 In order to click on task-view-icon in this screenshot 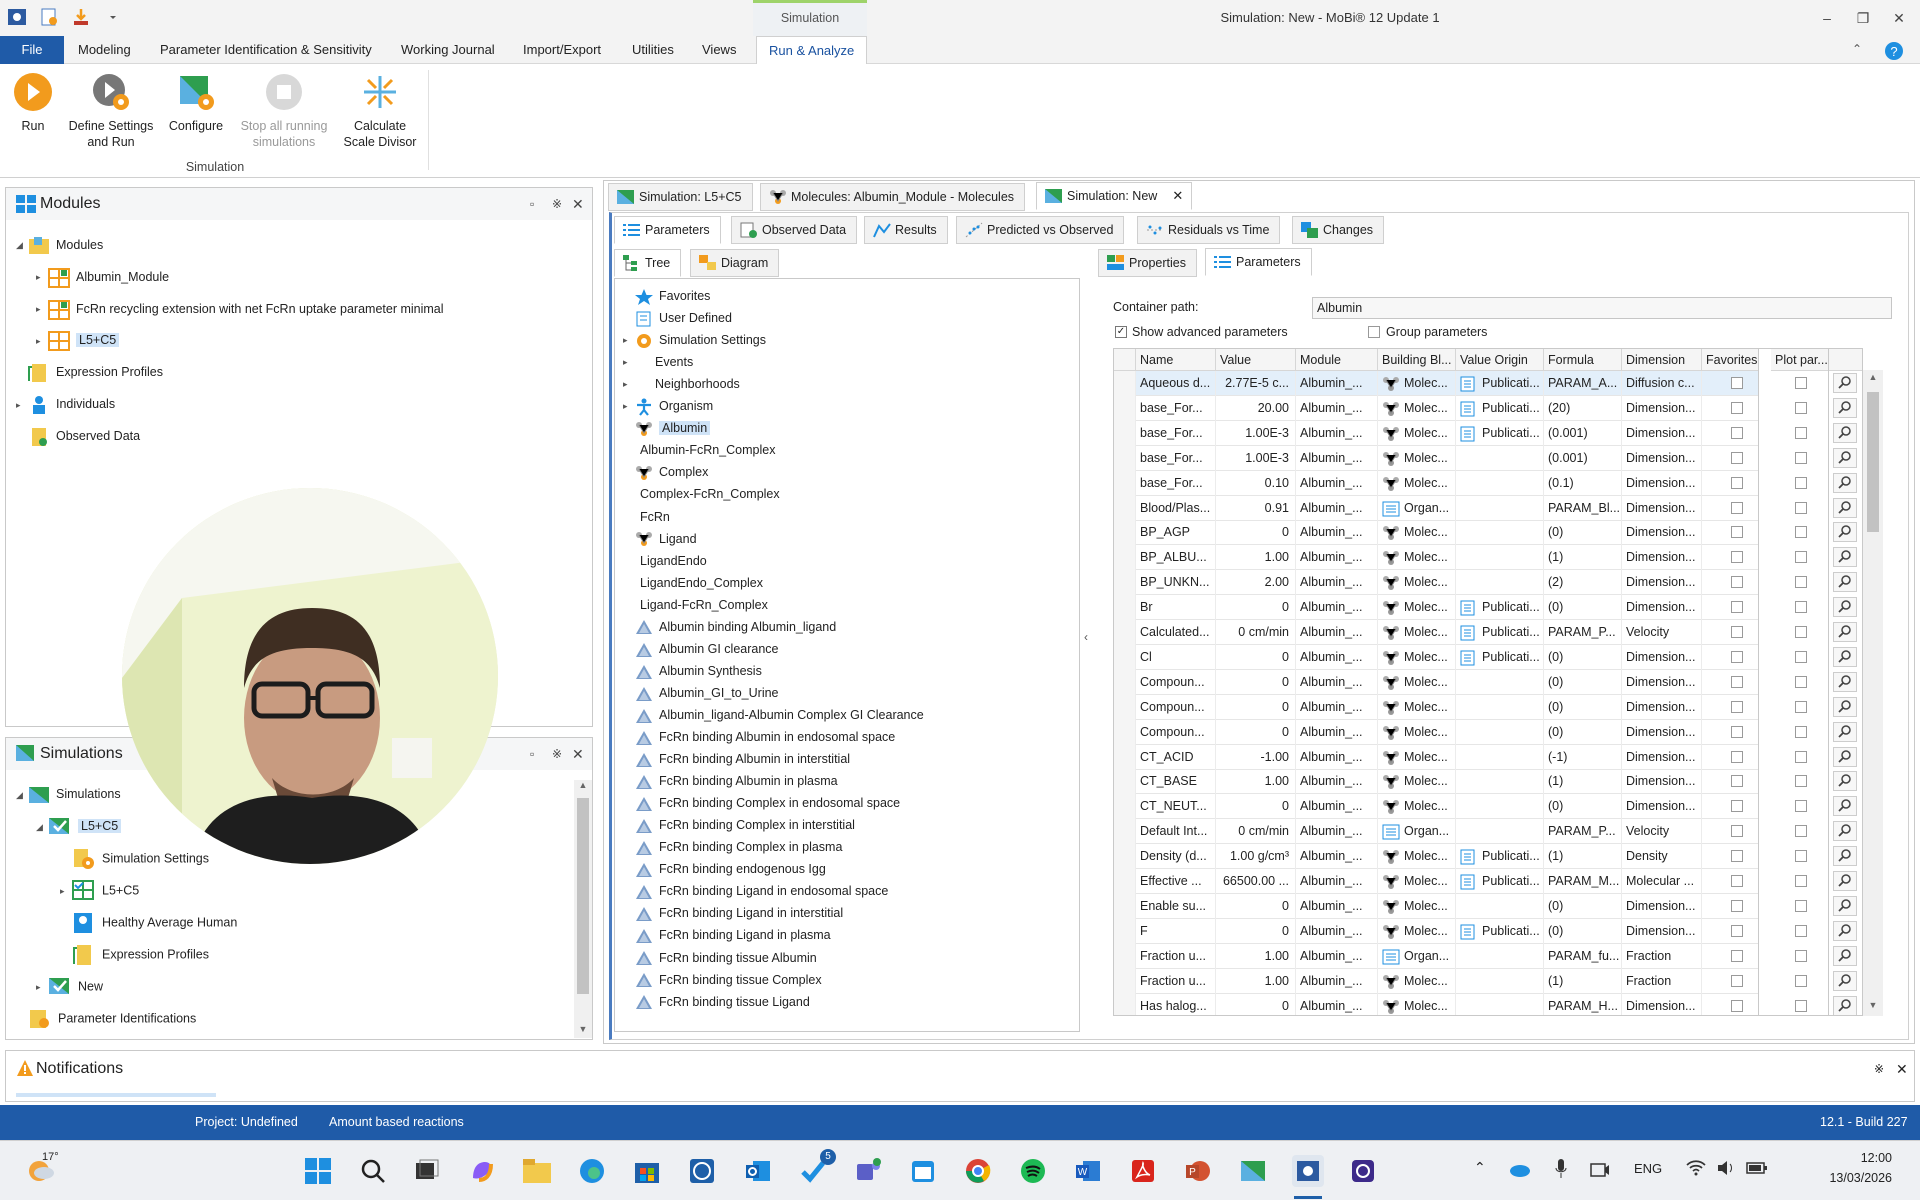, I will do `click(427, 1171)`.